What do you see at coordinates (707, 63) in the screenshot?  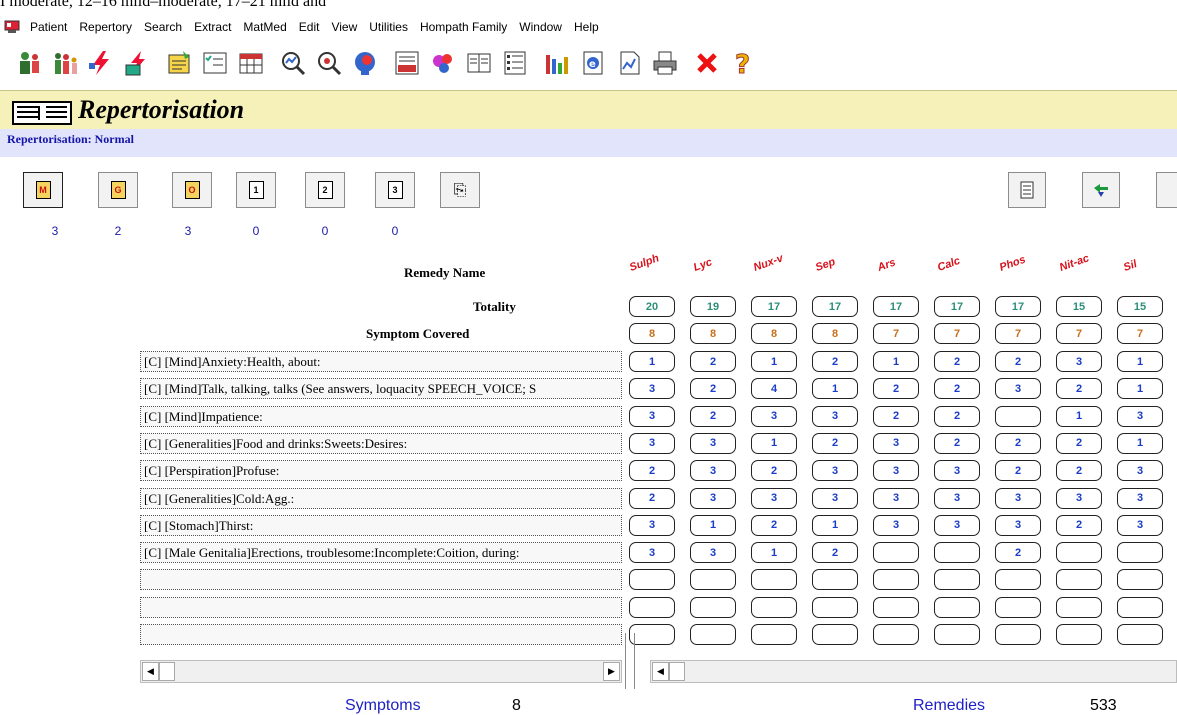 I see `close-icon` at bounding box center [707, 63].